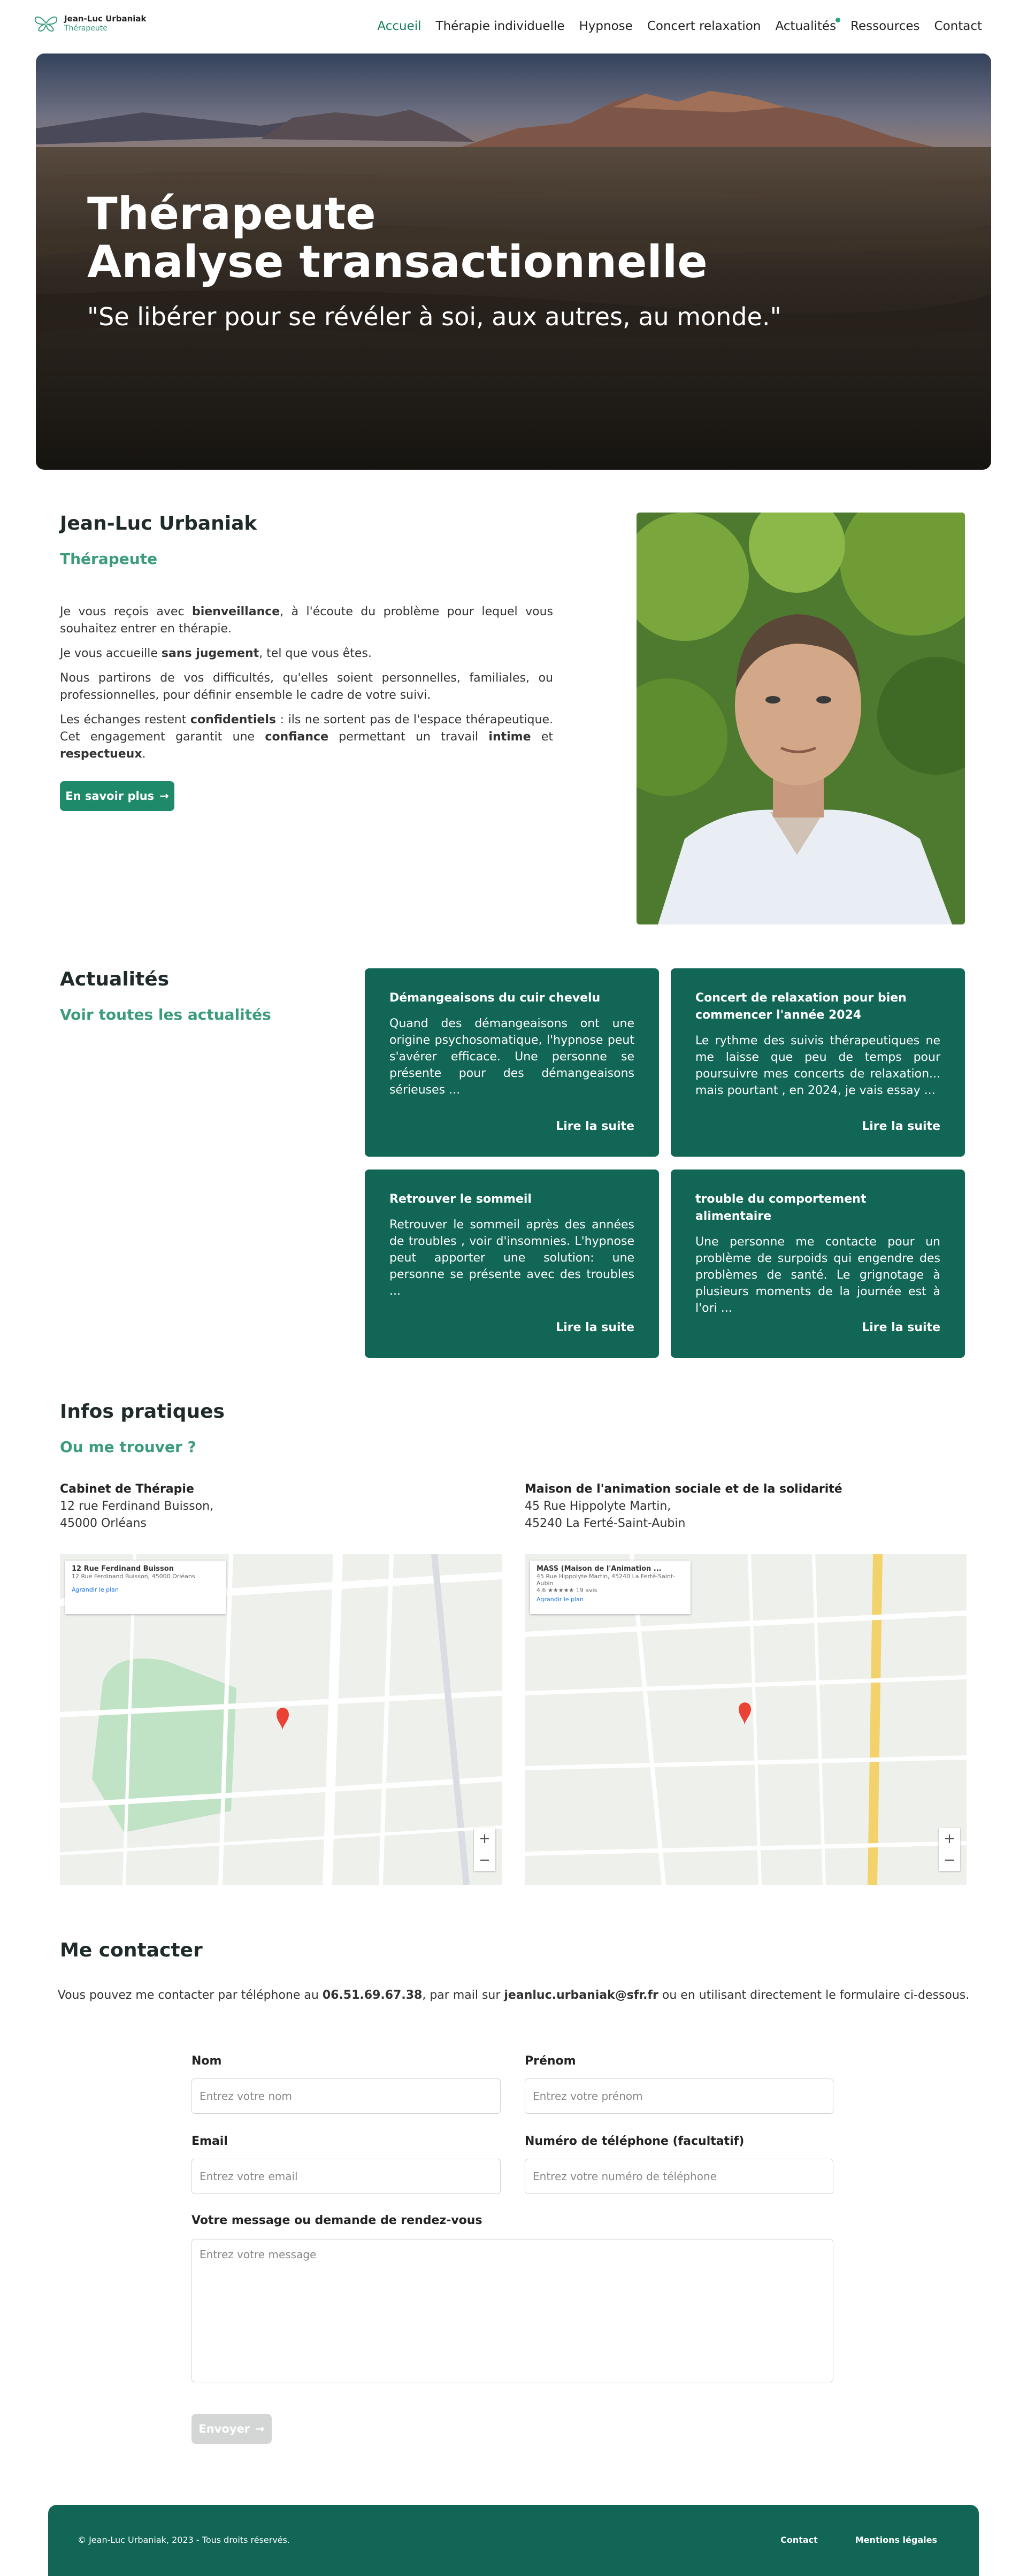  Describe the element at coordinates (512, 2310) in the screenshot. I see `message-field` at that location.